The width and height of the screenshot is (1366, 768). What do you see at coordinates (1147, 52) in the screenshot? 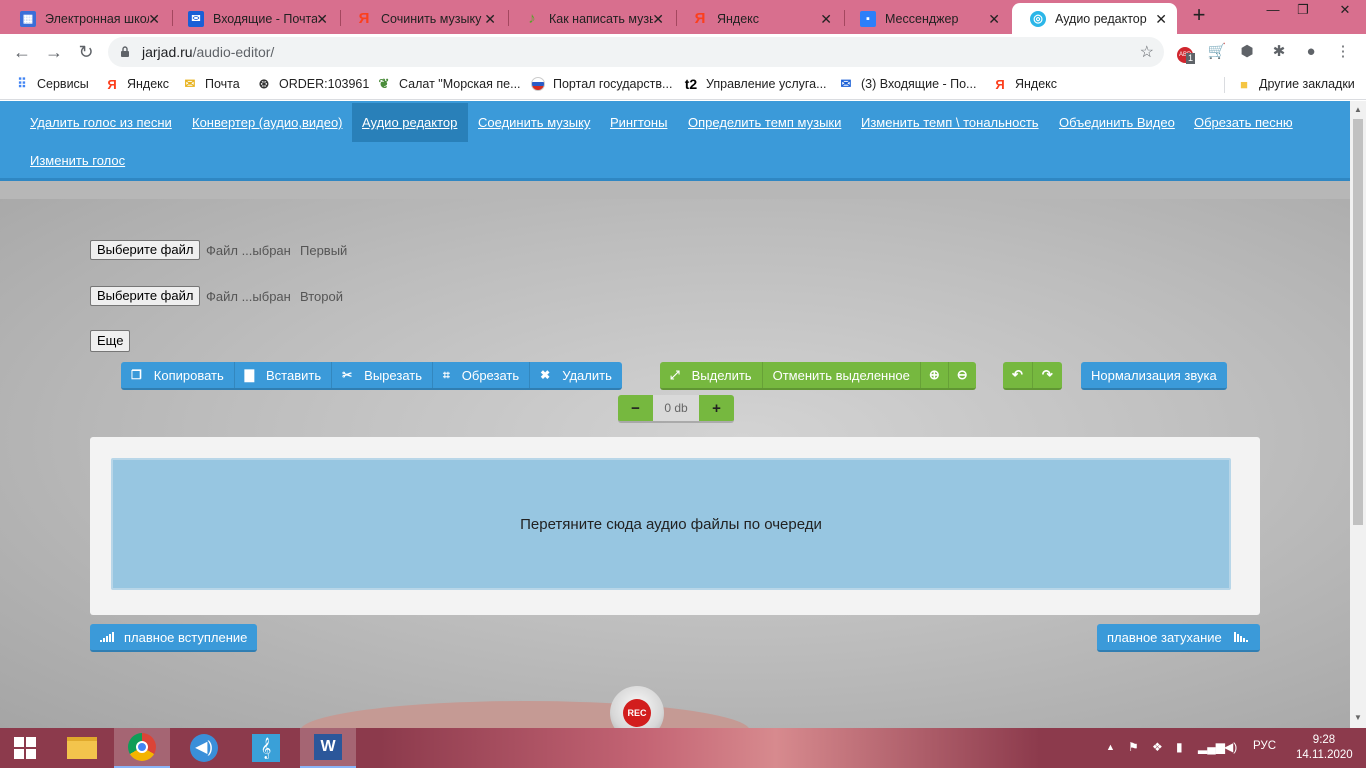
I see `bookmark-star-icon: ☆` at bounding box center [1147, 52].